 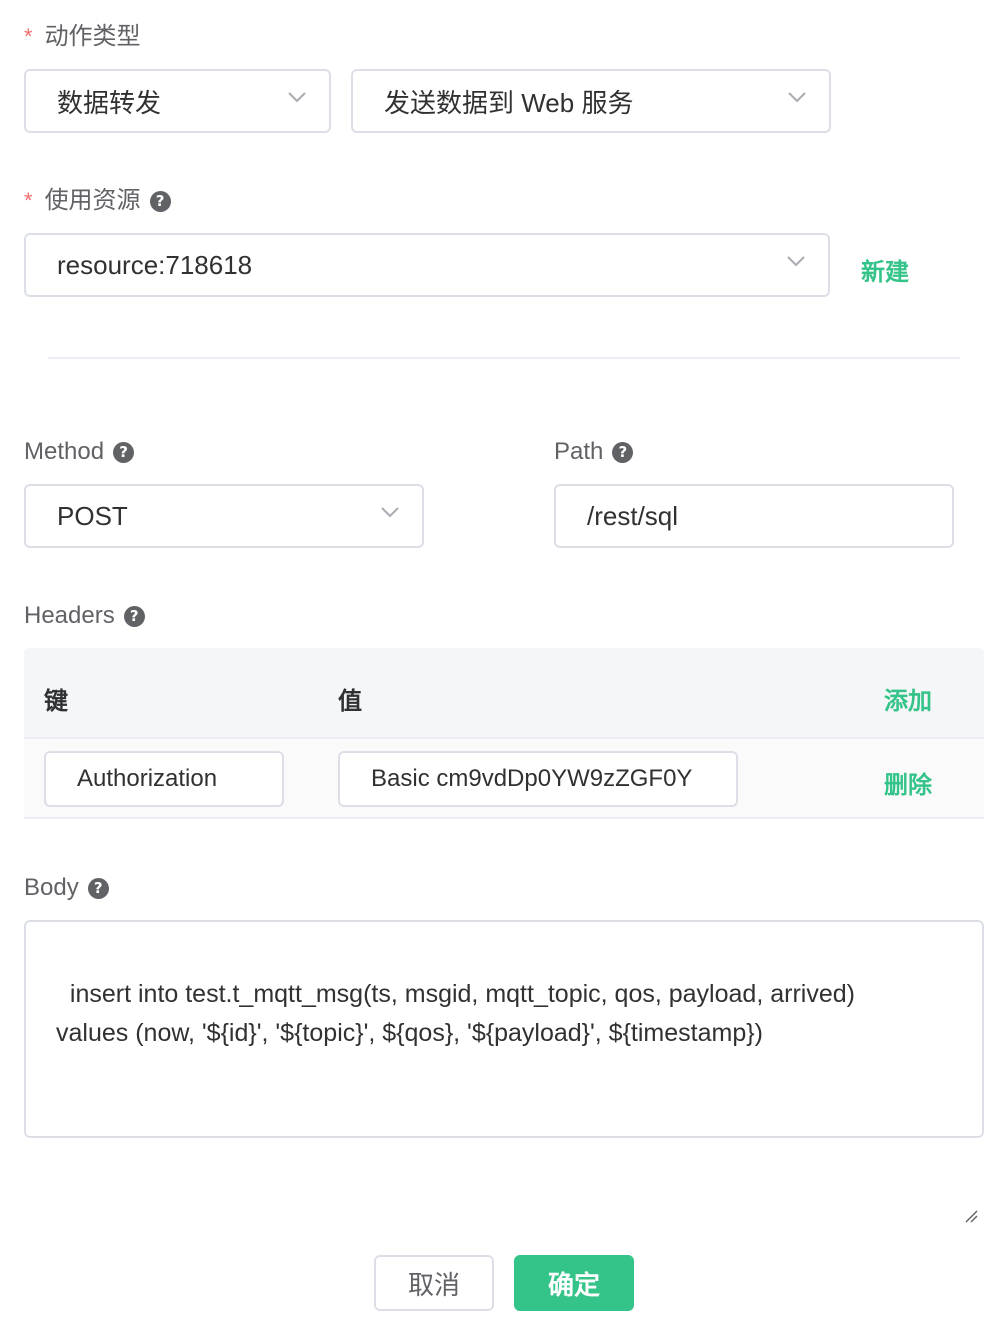 What do you see at coordinates (908, 782) in the screenshot?
I see `delete-header-link: 删除` at bounding box center [908, 782].